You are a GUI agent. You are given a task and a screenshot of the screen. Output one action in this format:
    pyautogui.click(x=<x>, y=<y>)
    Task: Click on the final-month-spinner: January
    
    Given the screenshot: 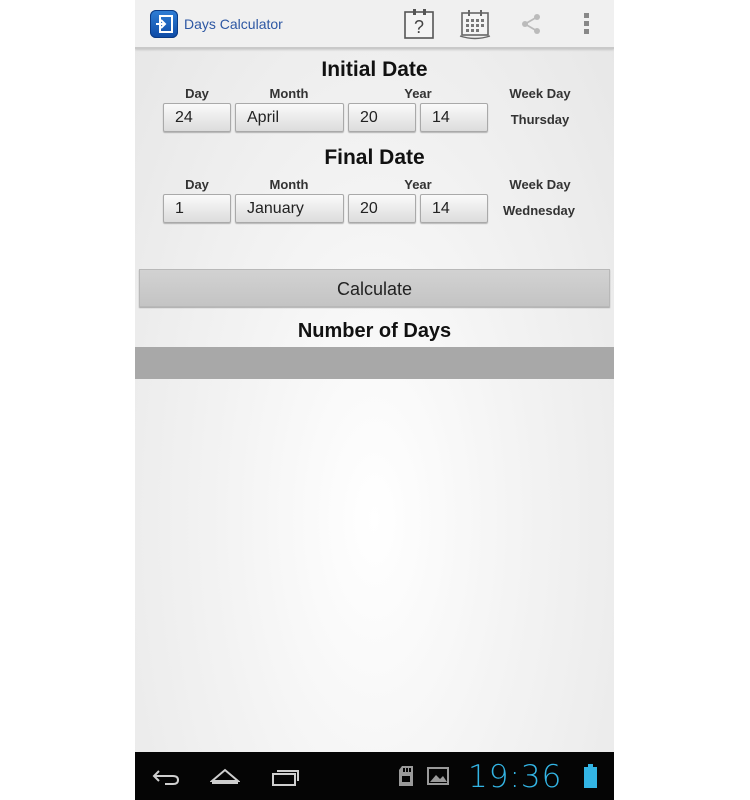 What is the action you would take?
    pyautogui.click(x=289, y=208)
    